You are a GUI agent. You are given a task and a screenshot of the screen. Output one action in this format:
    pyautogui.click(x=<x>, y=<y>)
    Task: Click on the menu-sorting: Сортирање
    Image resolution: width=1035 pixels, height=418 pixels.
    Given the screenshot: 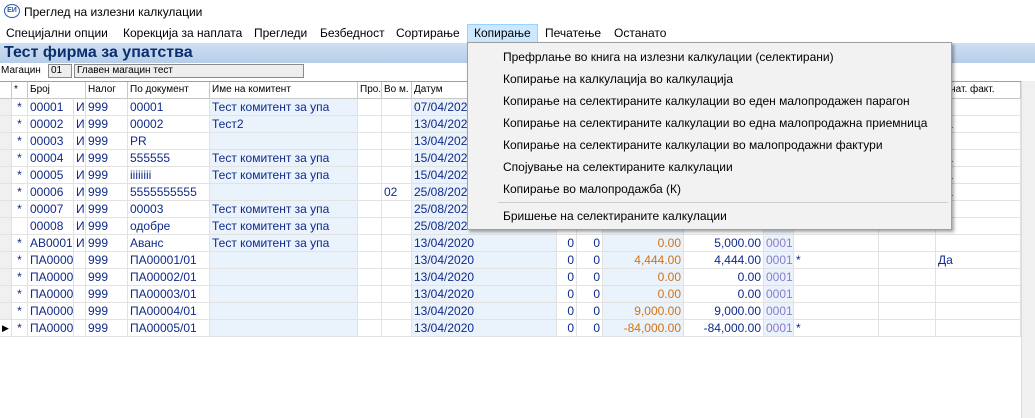 What is the action you would take?
    pyautogui.click(x=428, y=33)
    